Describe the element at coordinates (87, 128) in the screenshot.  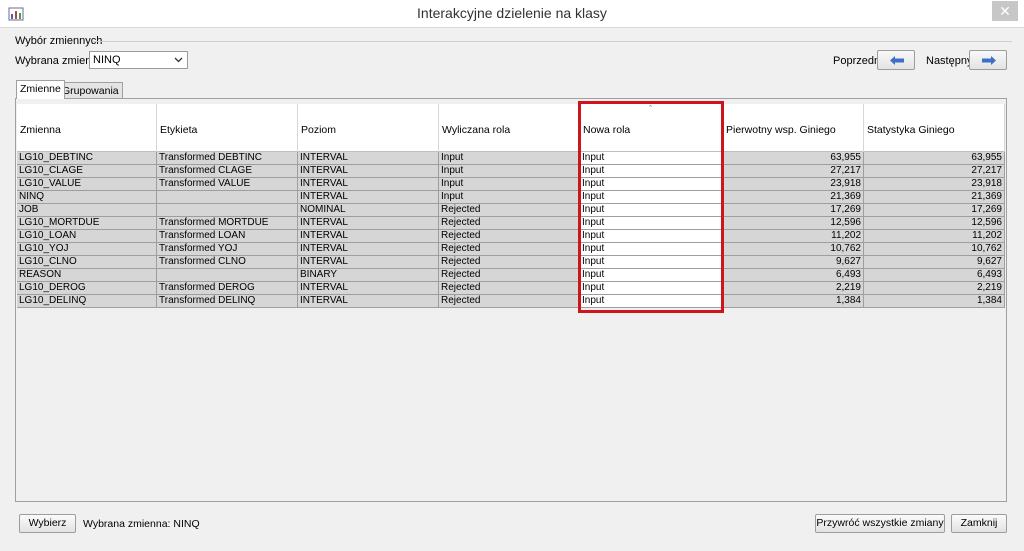
I see `column-header-variable: Zmienna` at that location.